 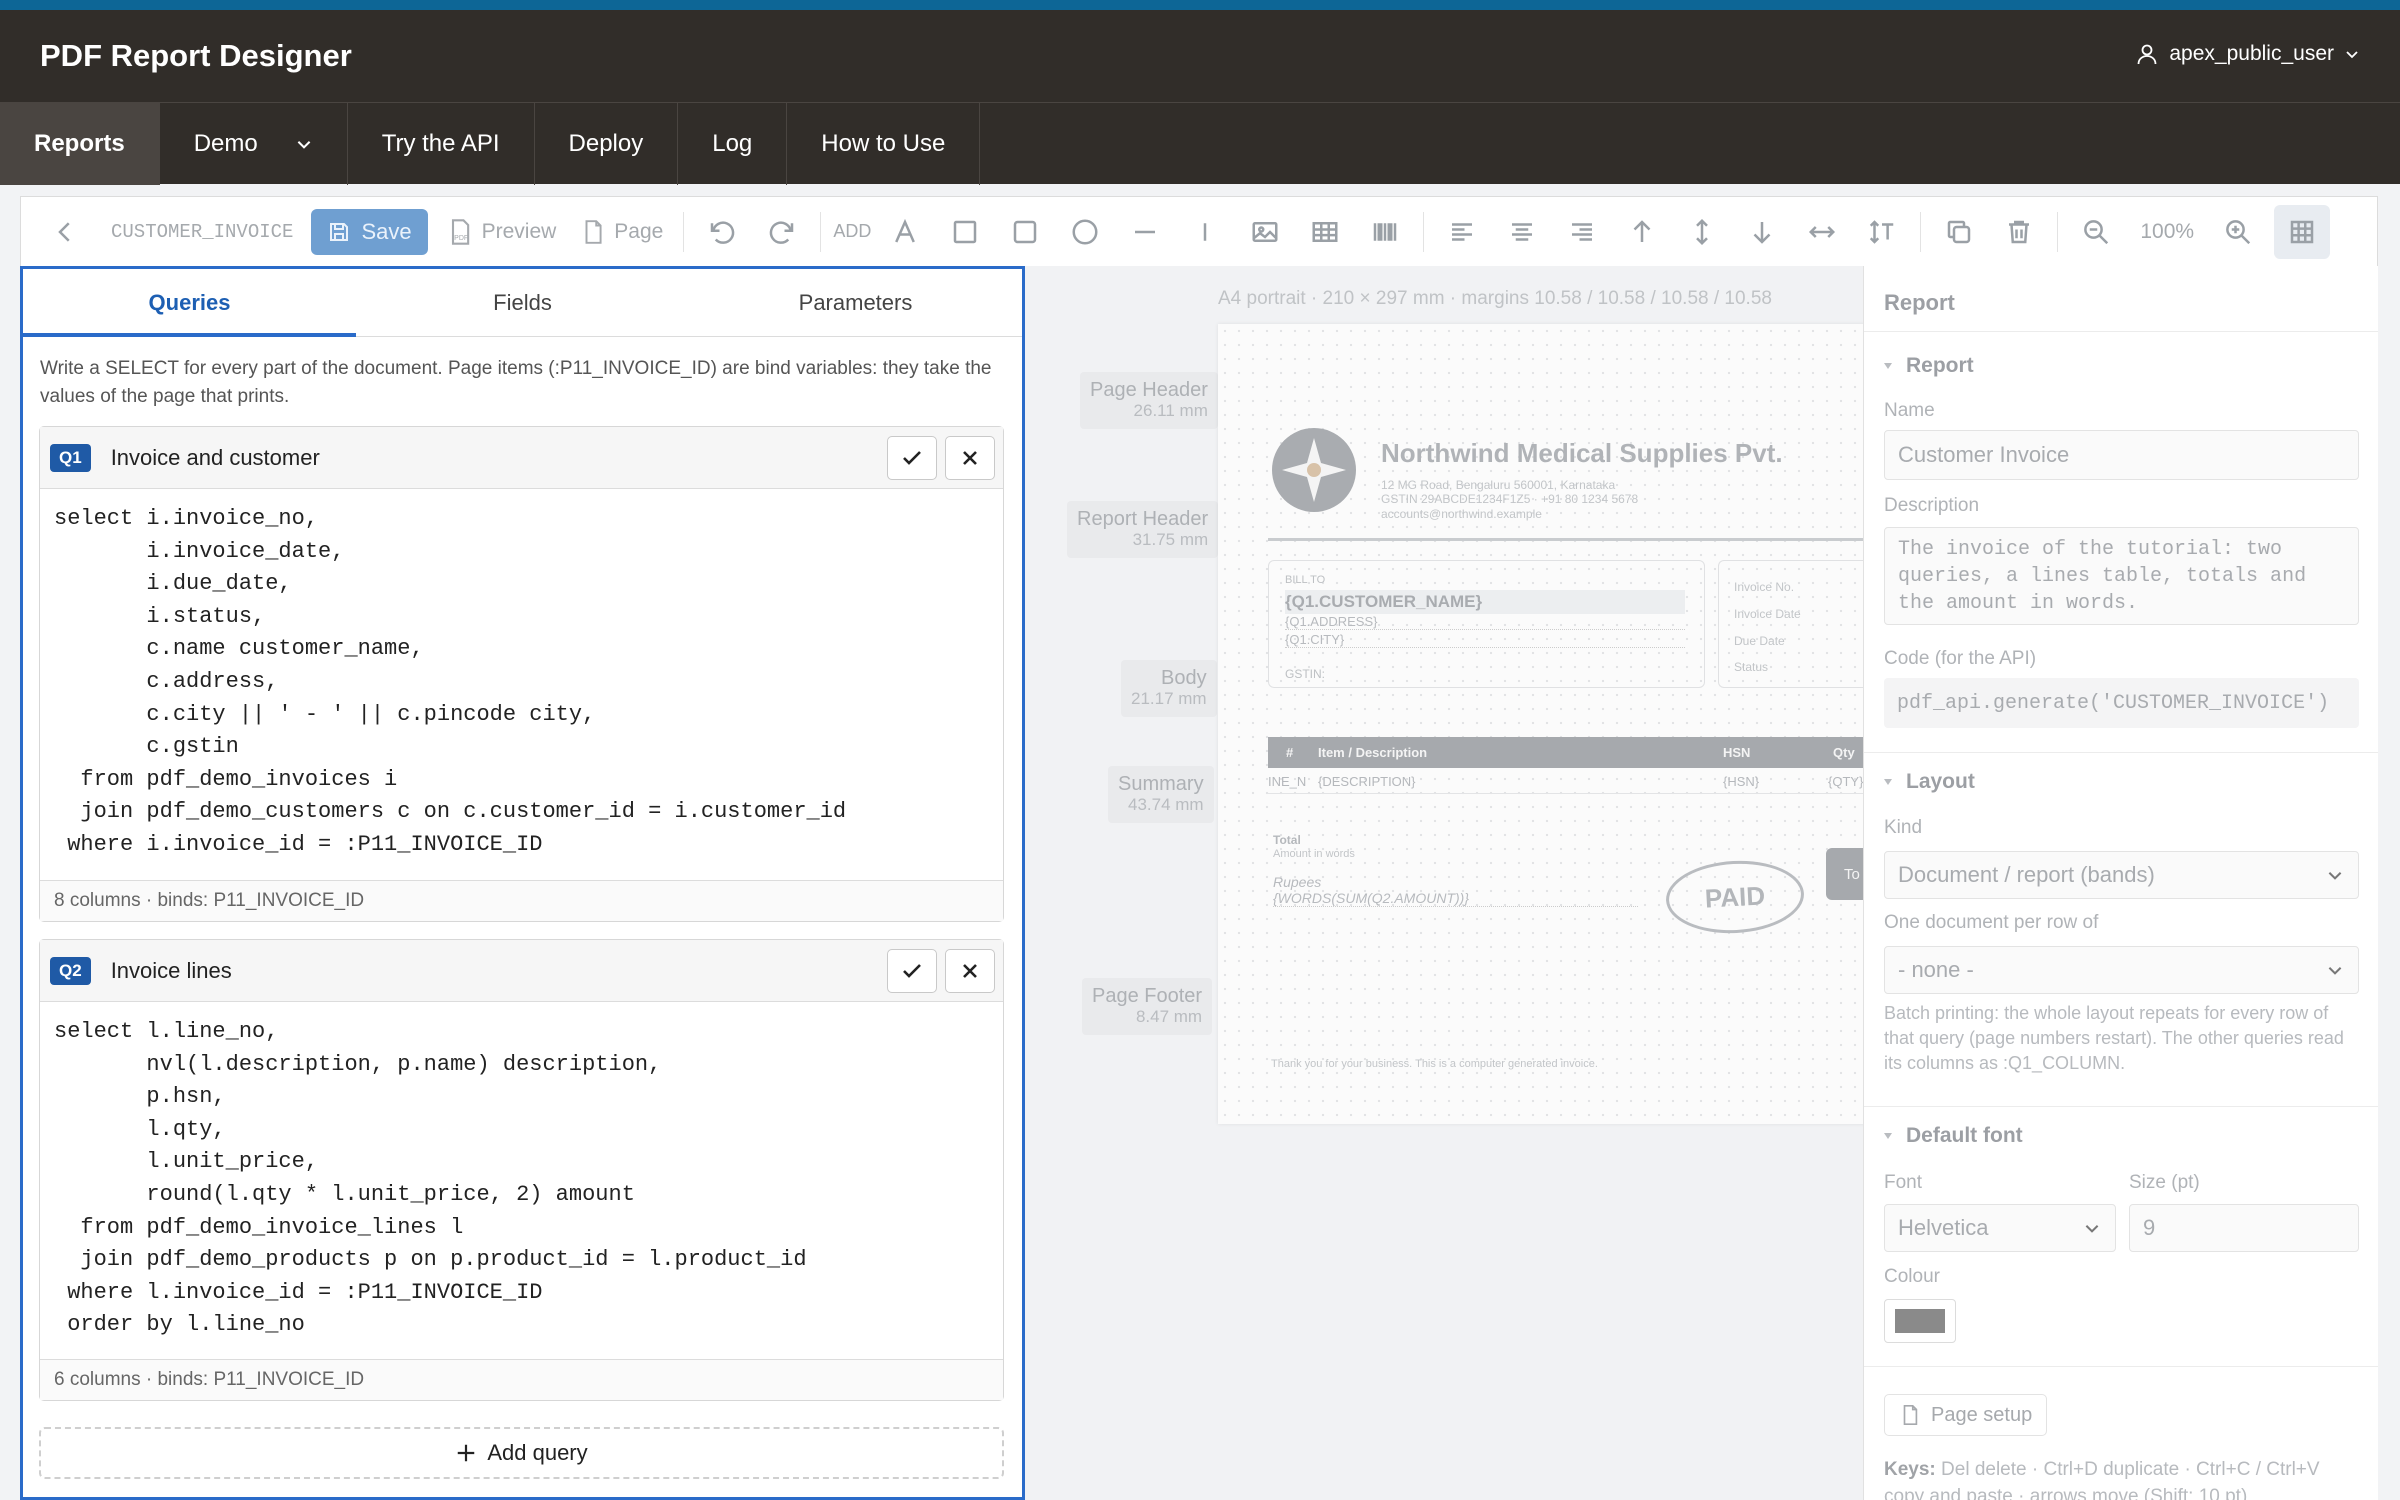 I want to click on address-field: {Q1.ADDRESS}, so click(x=1485, y=622).